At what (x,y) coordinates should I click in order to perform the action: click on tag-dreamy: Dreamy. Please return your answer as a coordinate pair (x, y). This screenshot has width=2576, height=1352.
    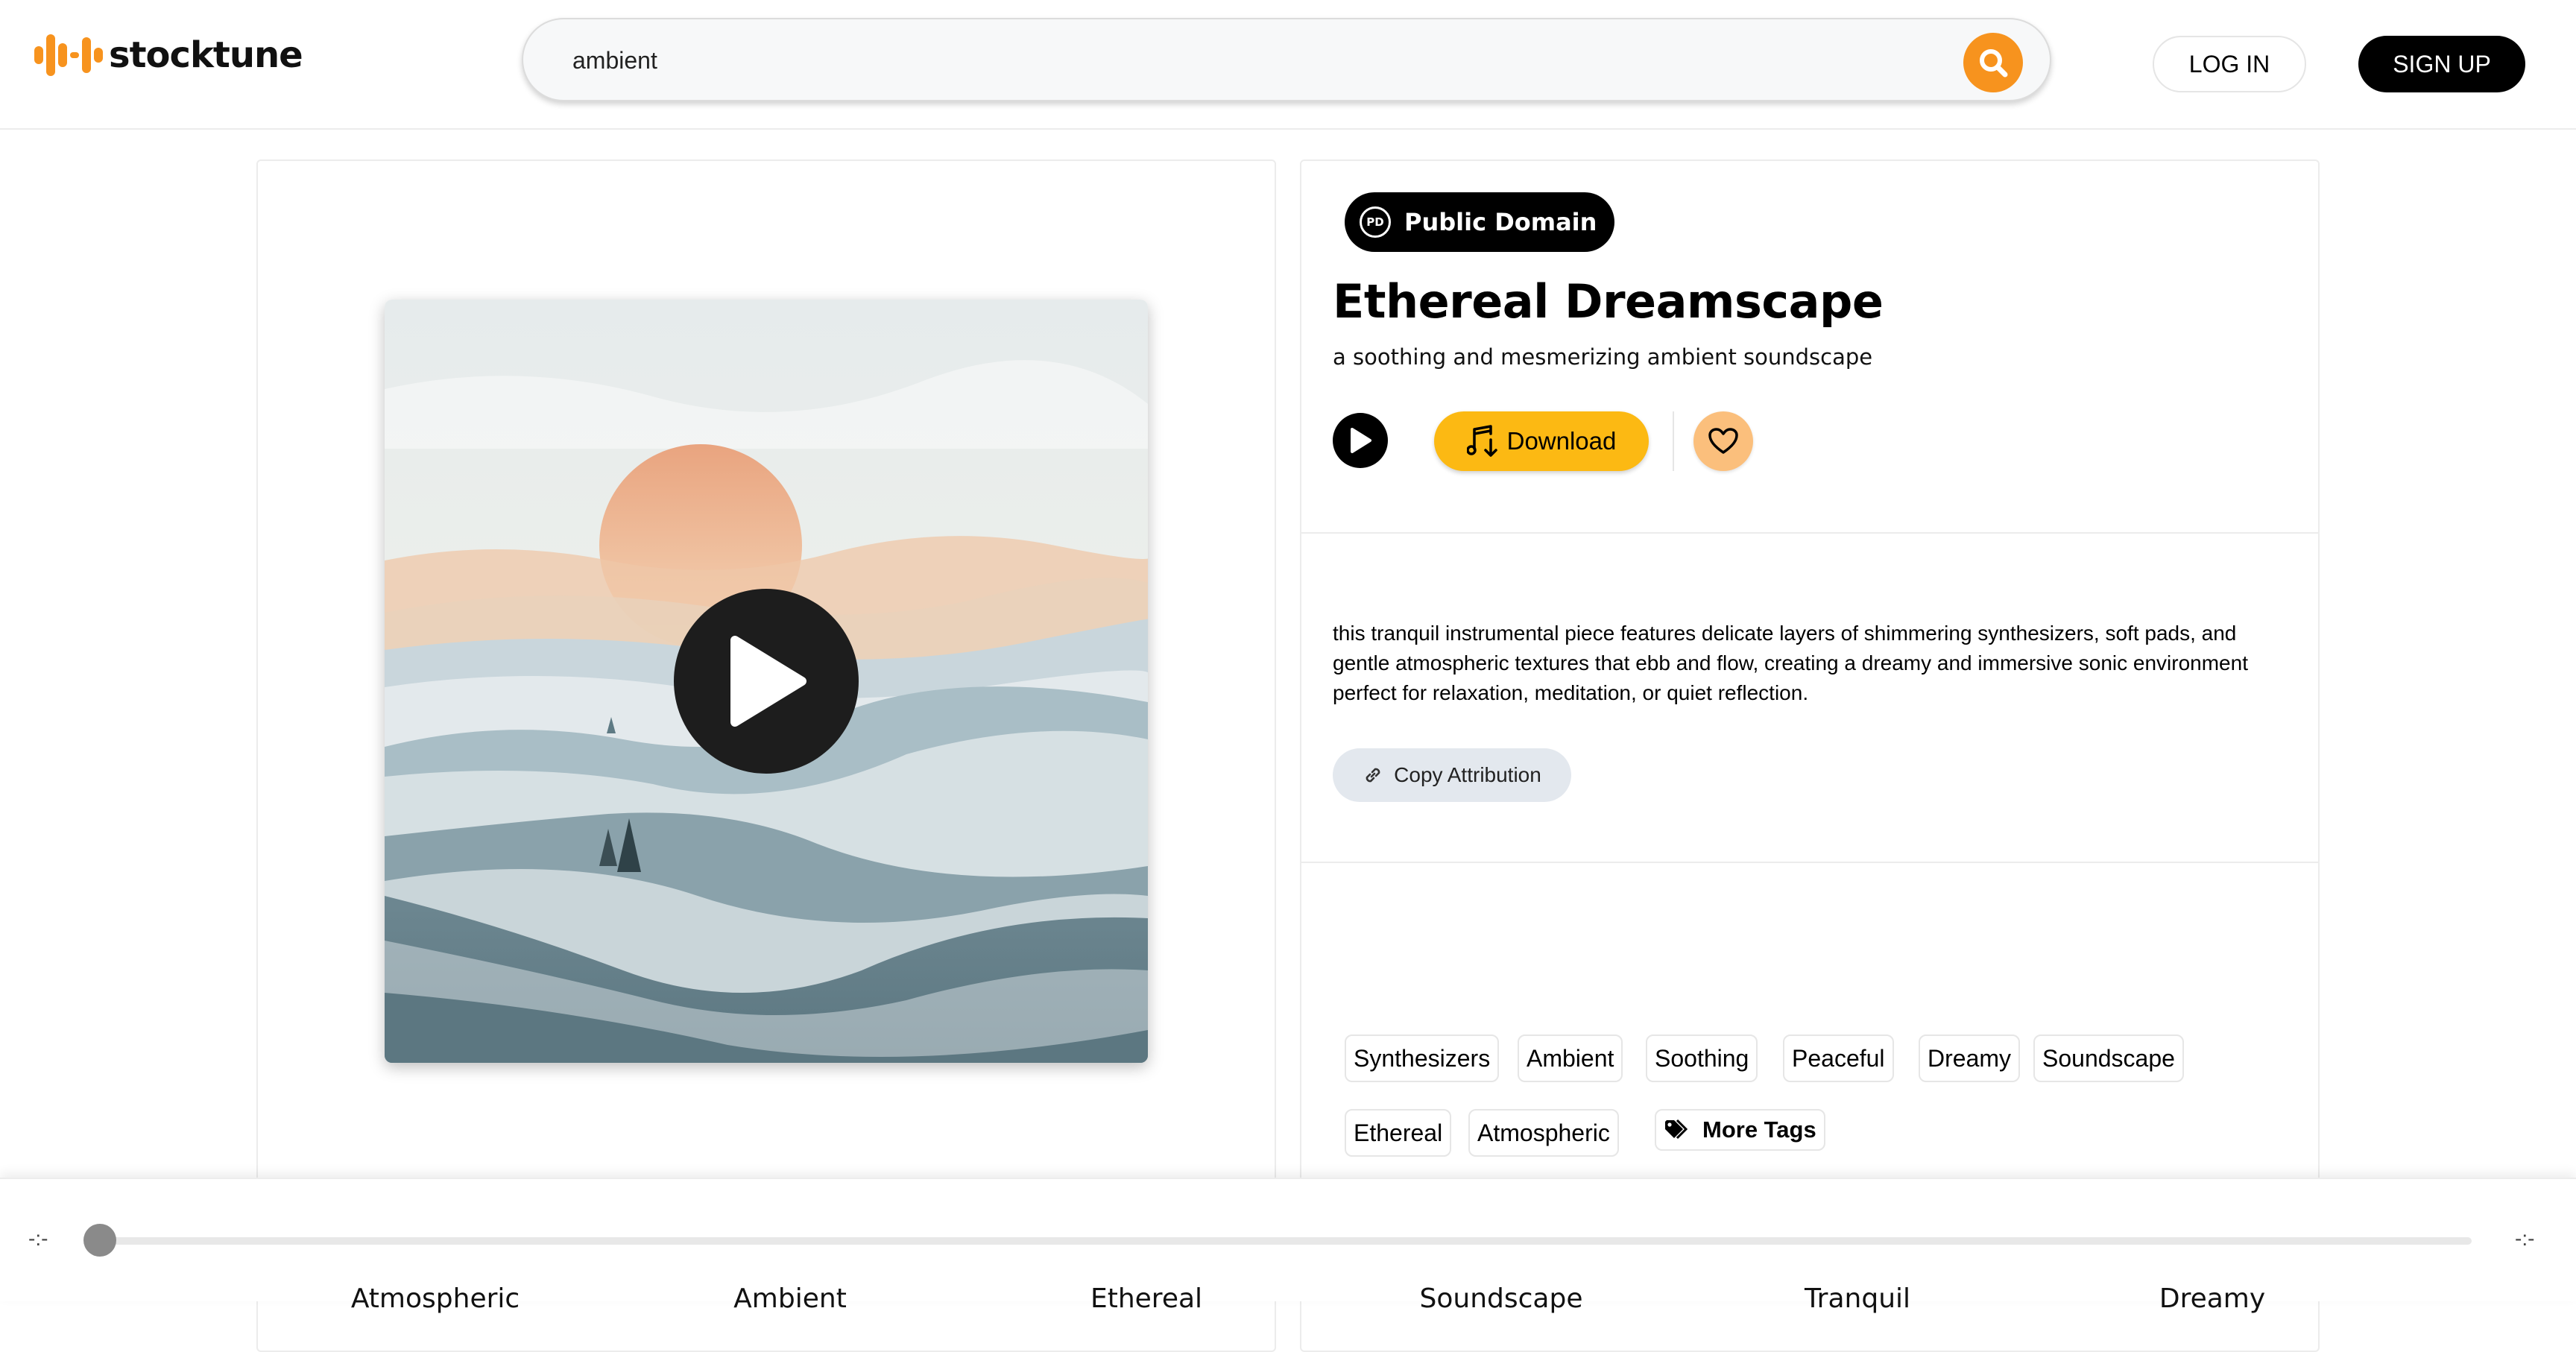
    Looking at the image, I should click on (1970, 1058).